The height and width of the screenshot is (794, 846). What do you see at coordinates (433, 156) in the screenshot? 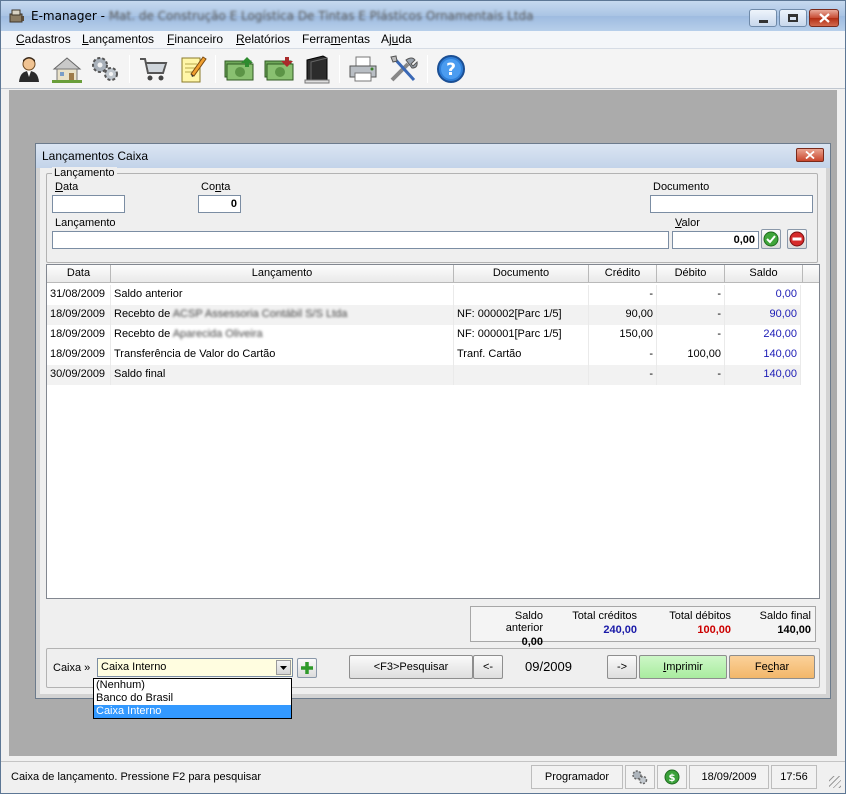
I see `child-title-bar: Lançamentos Caixa` at bounding box center [433, 156].